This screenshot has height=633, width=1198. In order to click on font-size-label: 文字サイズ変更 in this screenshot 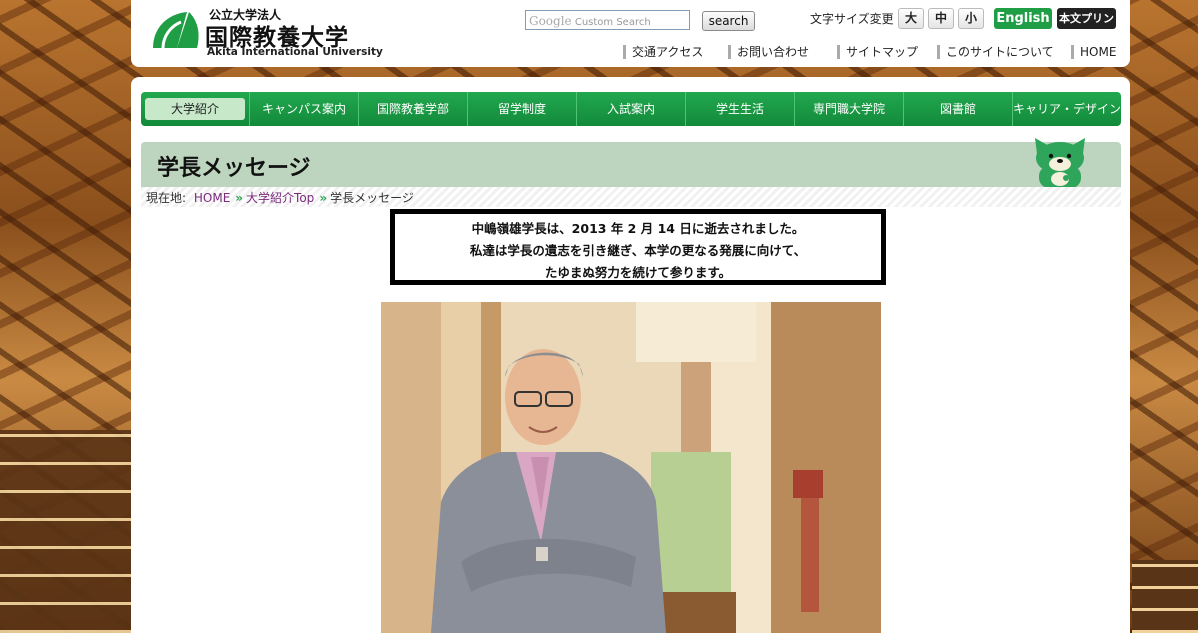, I will do `click(852, 19)`.